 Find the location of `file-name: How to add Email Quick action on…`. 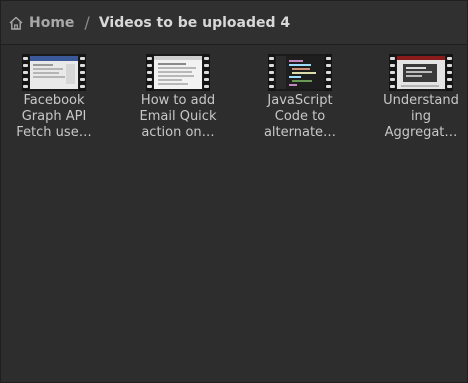

file-name: How to add Email Quick action on… is located at coordinates (178, 116).